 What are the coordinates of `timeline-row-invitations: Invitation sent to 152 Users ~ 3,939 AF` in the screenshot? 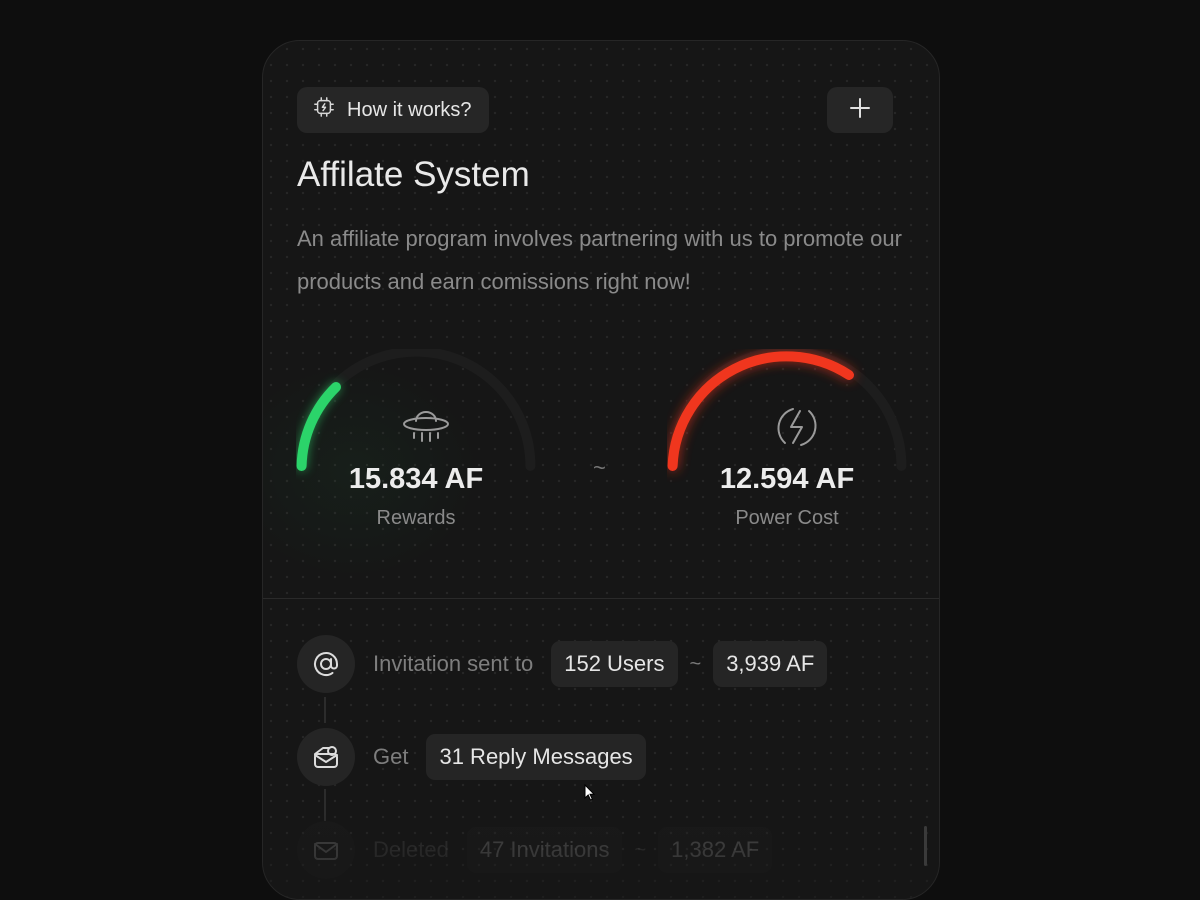 It's located at (562, 664).